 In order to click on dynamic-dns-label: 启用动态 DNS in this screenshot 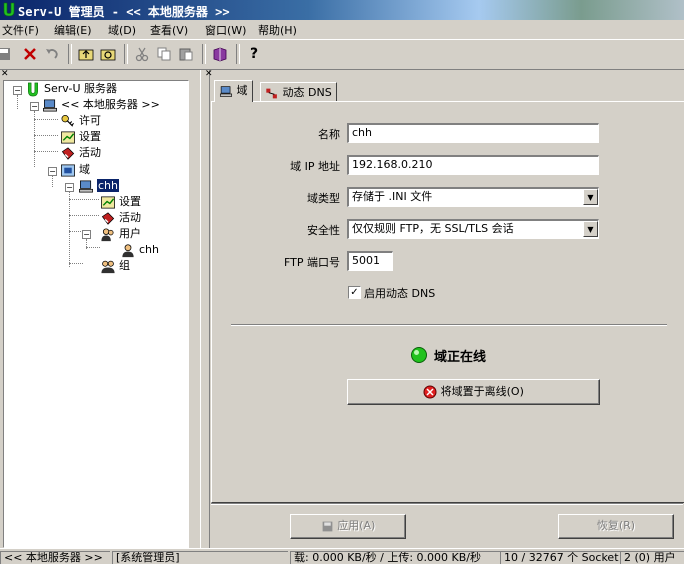, I will do `click(400, 293)`.